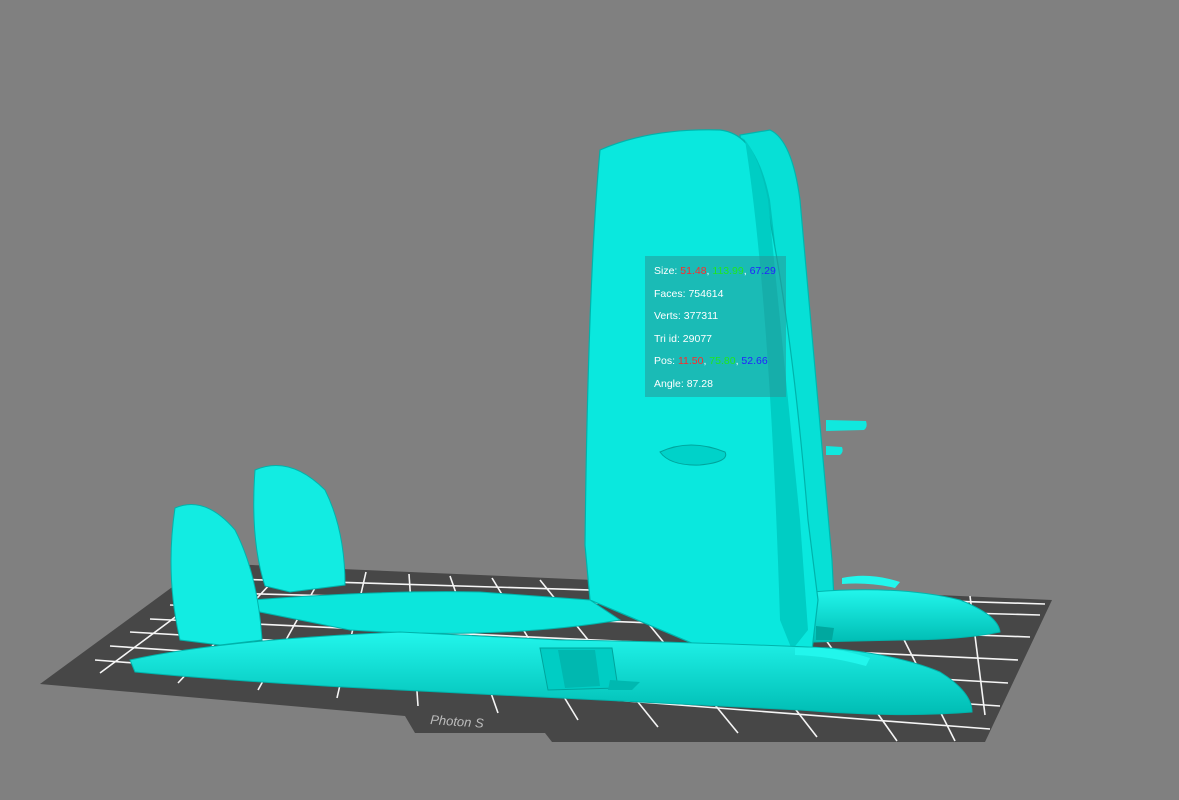 The width and height of the screenshot is (1179, 800). I want to click on pos-x-value: 11.50, so click(690, 361).